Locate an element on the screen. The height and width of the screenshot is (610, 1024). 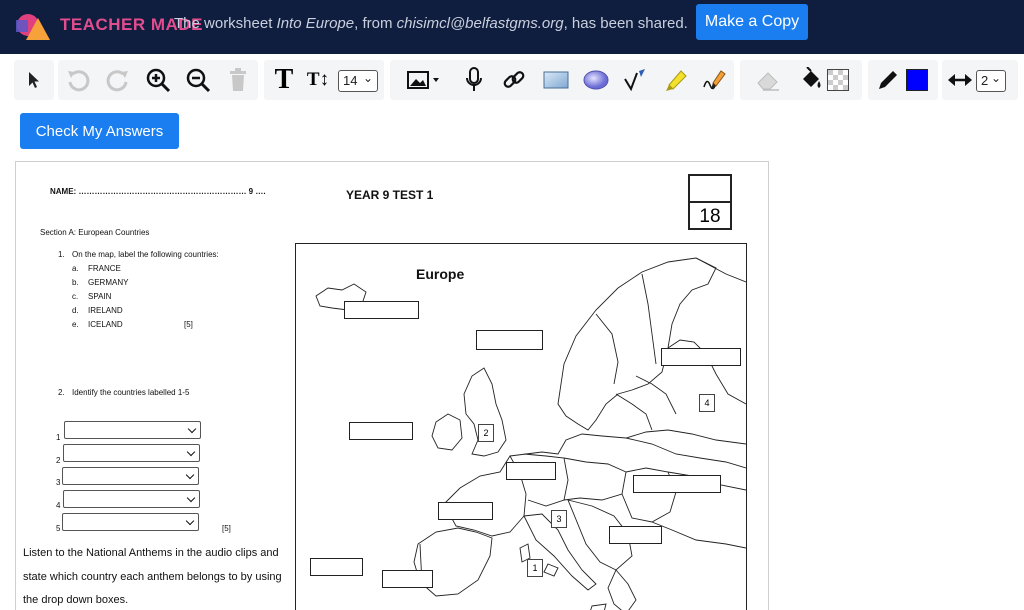
q2-number: 2. is located at coordinates (61, 392).